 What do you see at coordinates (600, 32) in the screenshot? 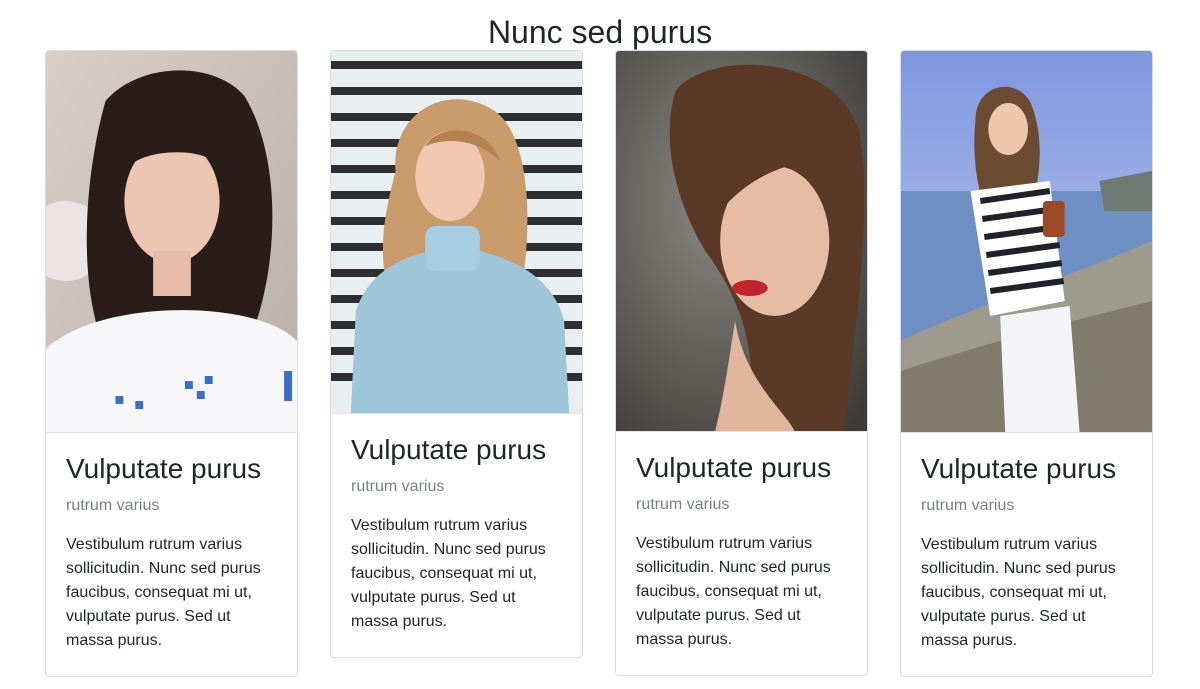
I see `page-title: Nunc sed purus` at bounding box center [600, 32].